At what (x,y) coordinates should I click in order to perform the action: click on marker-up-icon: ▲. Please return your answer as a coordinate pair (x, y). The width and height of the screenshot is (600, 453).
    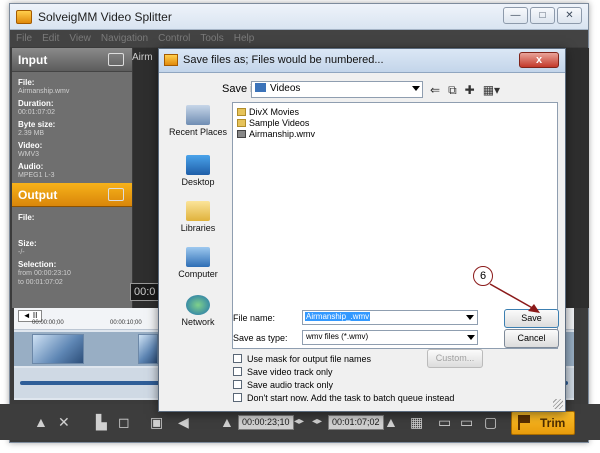
    Looking at the image, I should click on (41, 422).